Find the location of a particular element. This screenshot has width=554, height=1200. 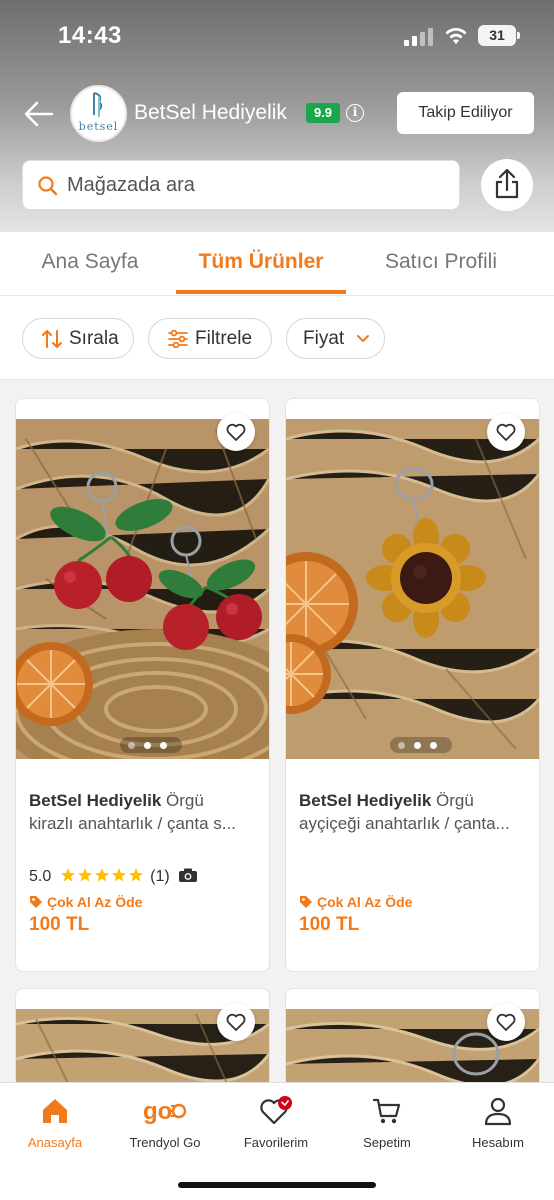

nav-cart: Sepetim is located at coordinates (387, 1122).